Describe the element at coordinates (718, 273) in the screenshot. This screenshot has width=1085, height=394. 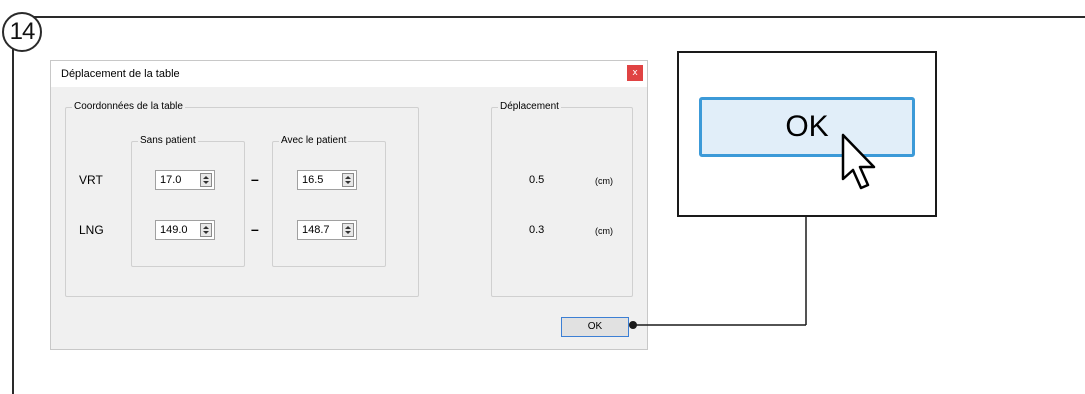
I see `callout-connector` at that location.